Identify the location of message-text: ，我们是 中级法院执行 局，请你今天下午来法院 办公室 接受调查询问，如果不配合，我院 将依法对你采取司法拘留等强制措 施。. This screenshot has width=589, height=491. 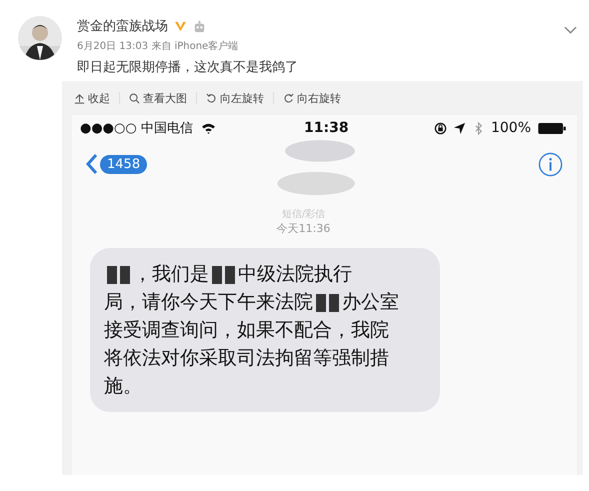
(252, 330).